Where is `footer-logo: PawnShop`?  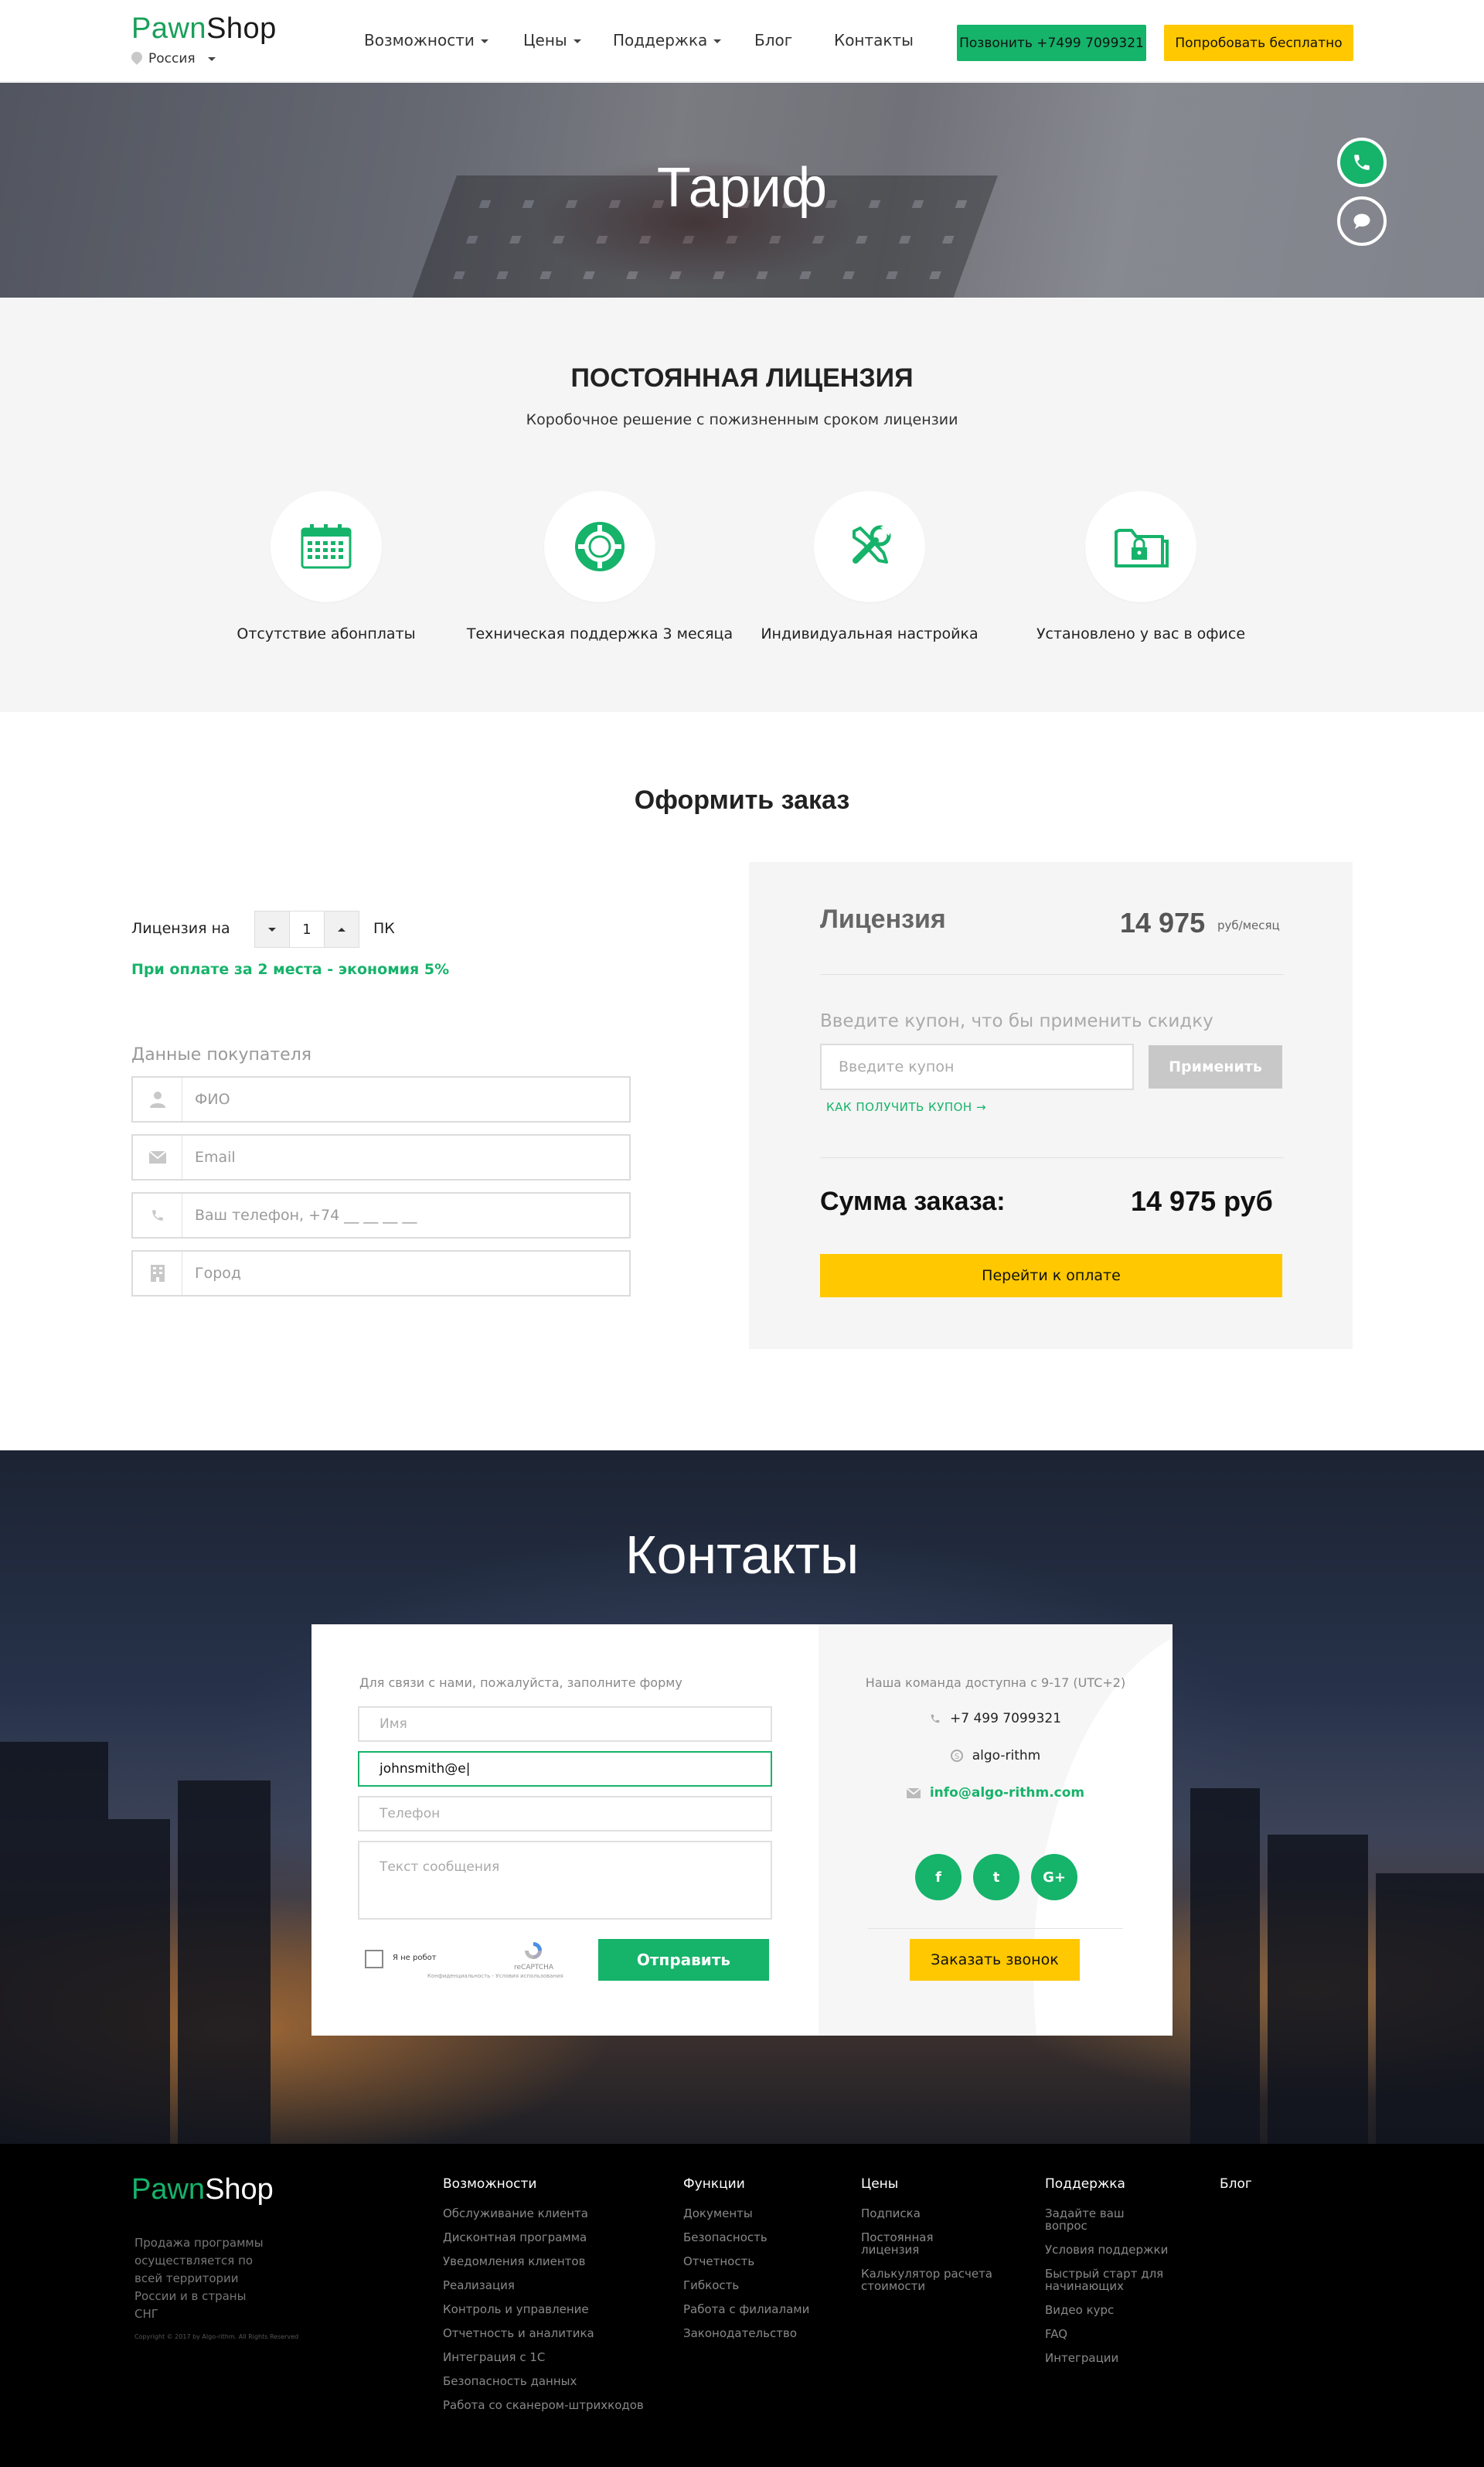 footer-logo: PawnShop is located at coordinates (202, 2189).